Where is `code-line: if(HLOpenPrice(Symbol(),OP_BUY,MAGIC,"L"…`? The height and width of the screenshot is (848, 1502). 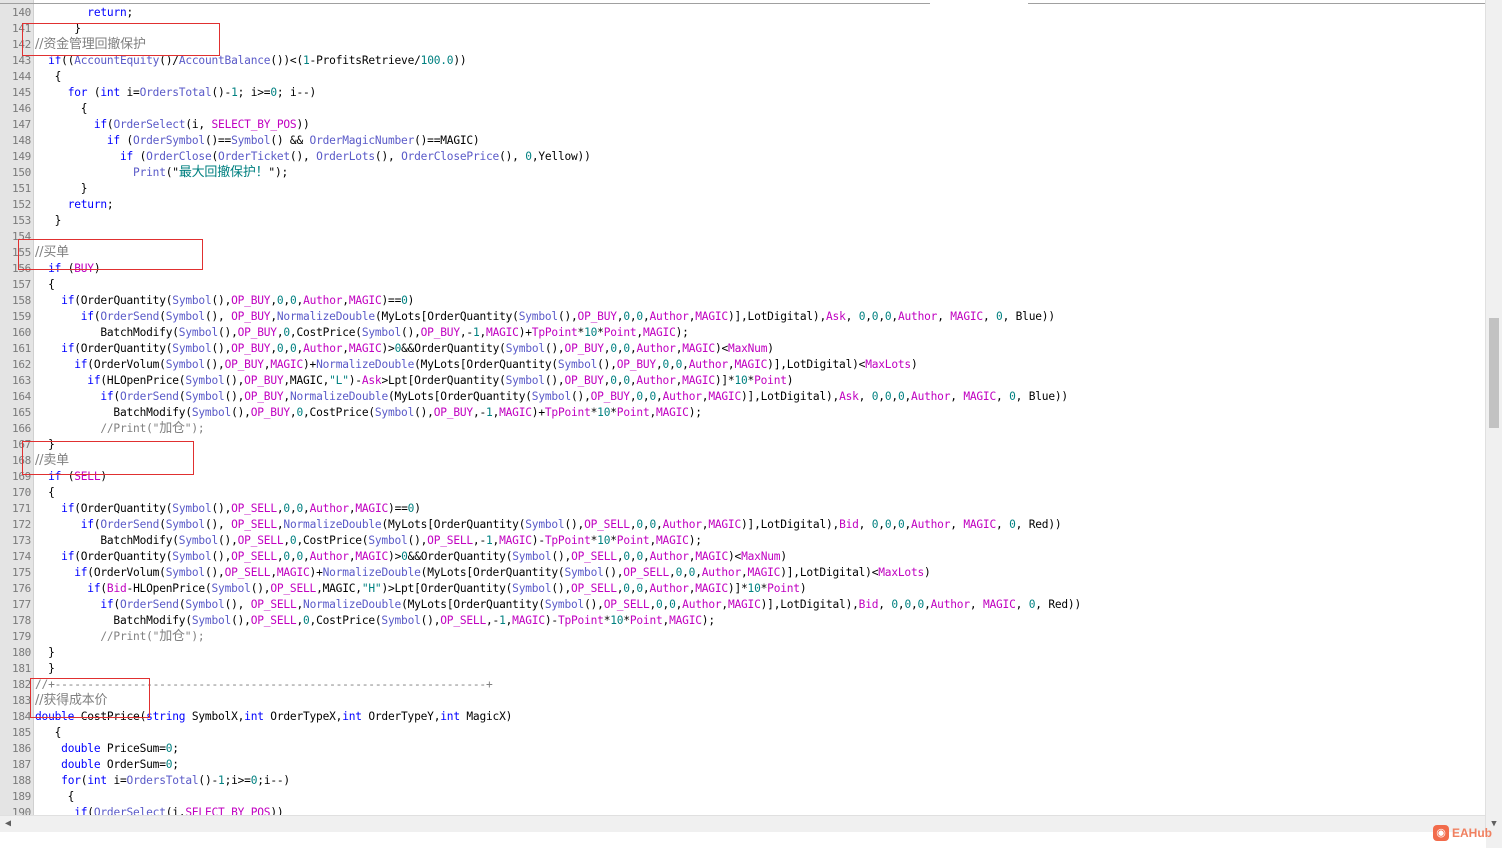 code-line: if(HLOpenPrice(Symbol(),OP_BUY,MAGIC,"L"… is located at coordinates (414, 381).